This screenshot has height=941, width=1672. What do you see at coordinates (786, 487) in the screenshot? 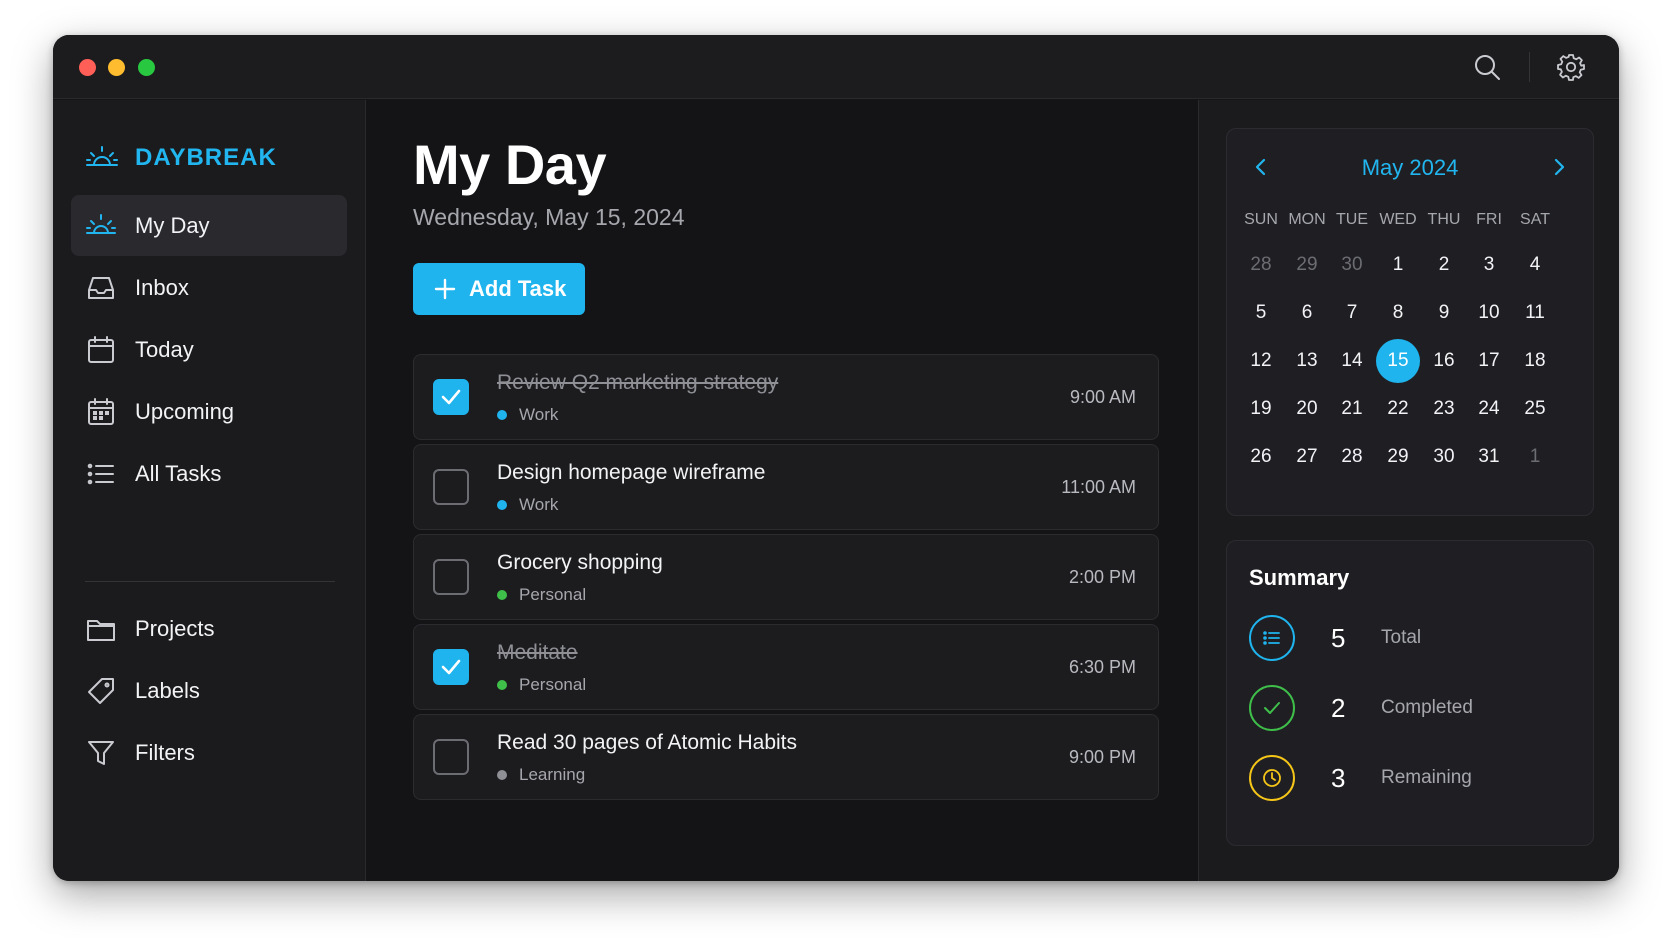
I see `task-item: Design homepage wireframe Work 11:00 AM` at bounding box center [786, 487].